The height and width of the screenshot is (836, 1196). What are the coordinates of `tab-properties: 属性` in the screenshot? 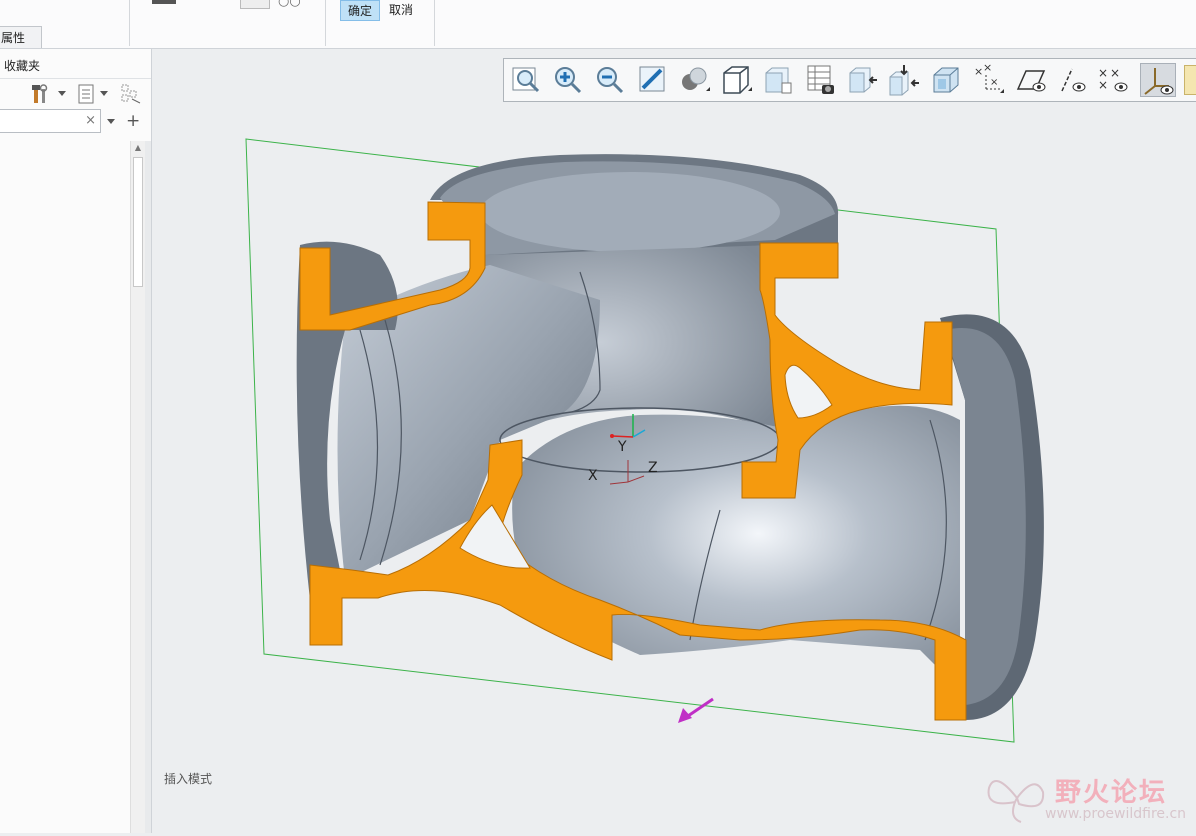 It's located at (21, 37).